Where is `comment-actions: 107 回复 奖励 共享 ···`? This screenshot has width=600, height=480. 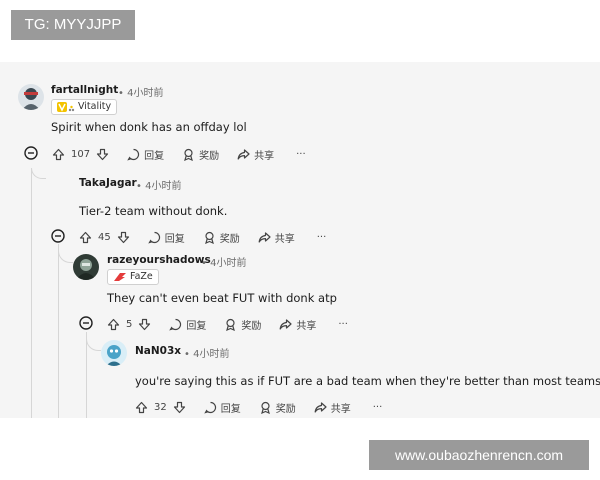 comment-actions: 107 回复 奖励 共享 ··· is located at coordinates (165, 154).